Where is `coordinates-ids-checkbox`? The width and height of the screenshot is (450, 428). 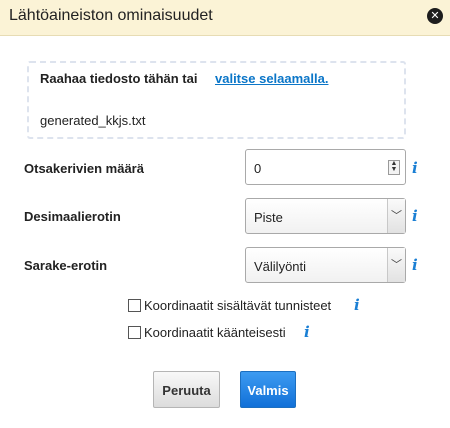 coordinates-ids-checkbox is located at coordinates (134, 305).